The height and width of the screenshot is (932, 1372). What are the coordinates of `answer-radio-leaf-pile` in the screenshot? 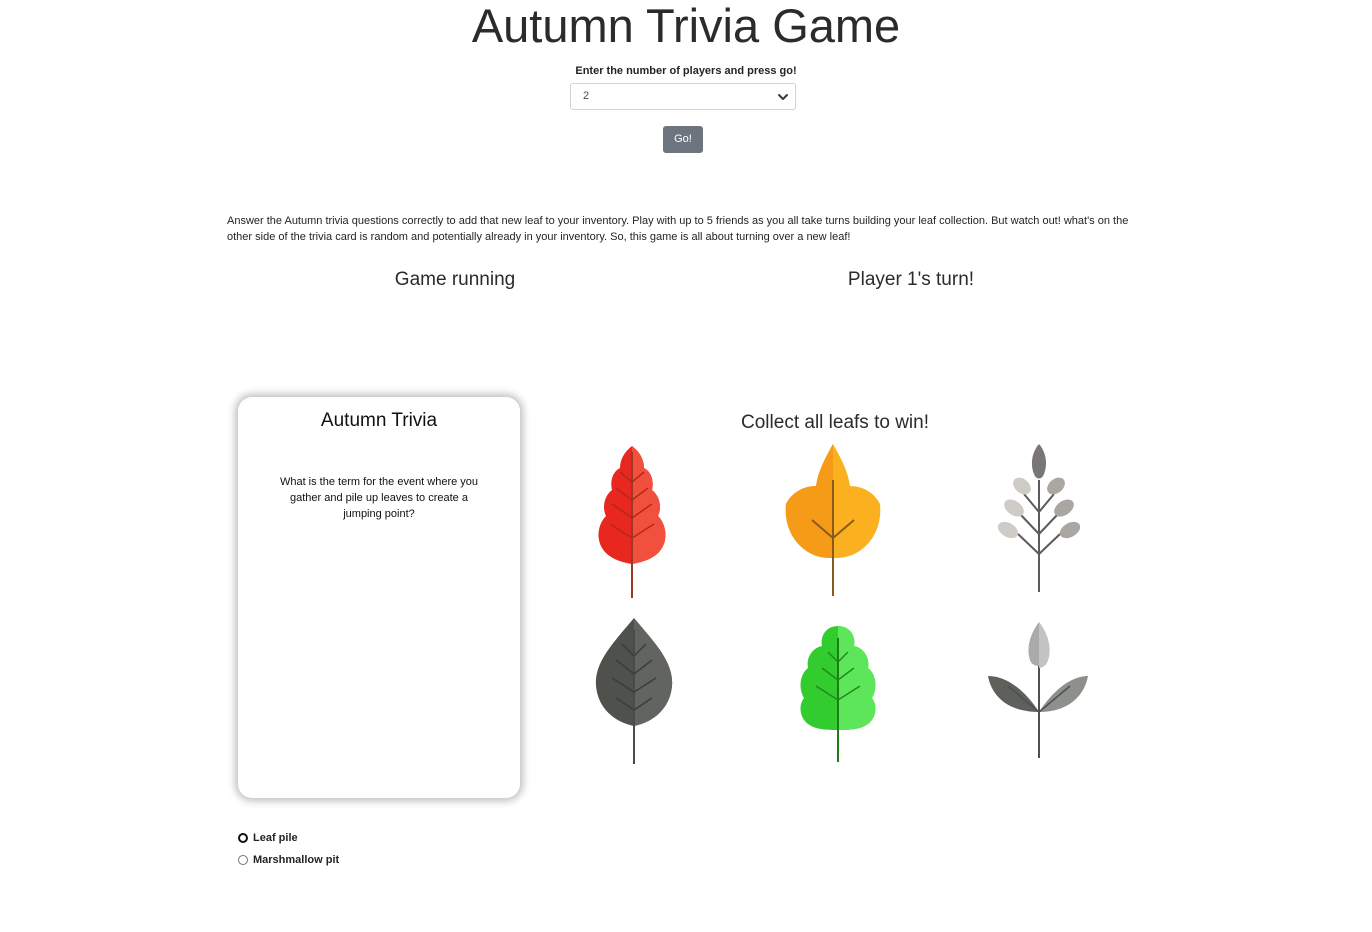 It's located at (243, 838).